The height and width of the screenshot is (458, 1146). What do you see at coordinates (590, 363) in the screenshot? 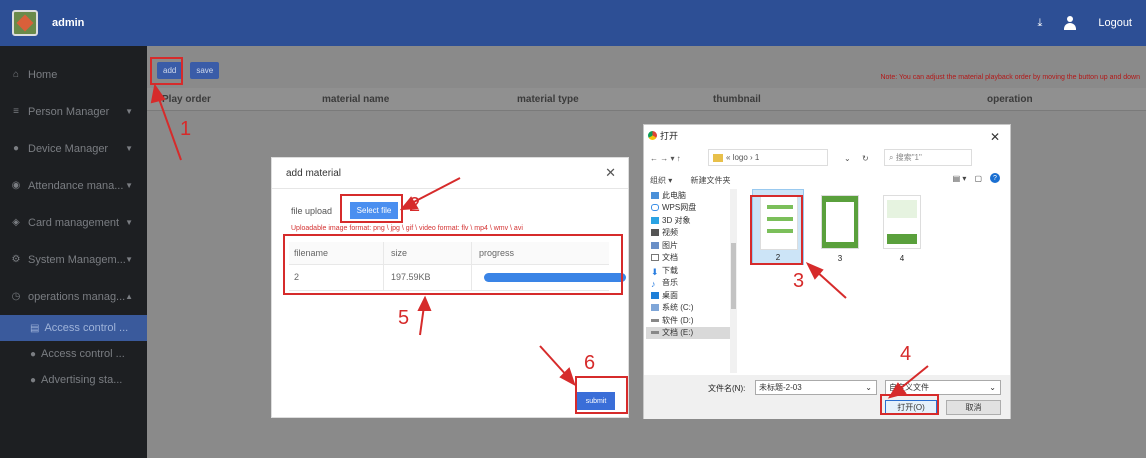
I see `annotation-number: 6` at bounding box center [590, 363].